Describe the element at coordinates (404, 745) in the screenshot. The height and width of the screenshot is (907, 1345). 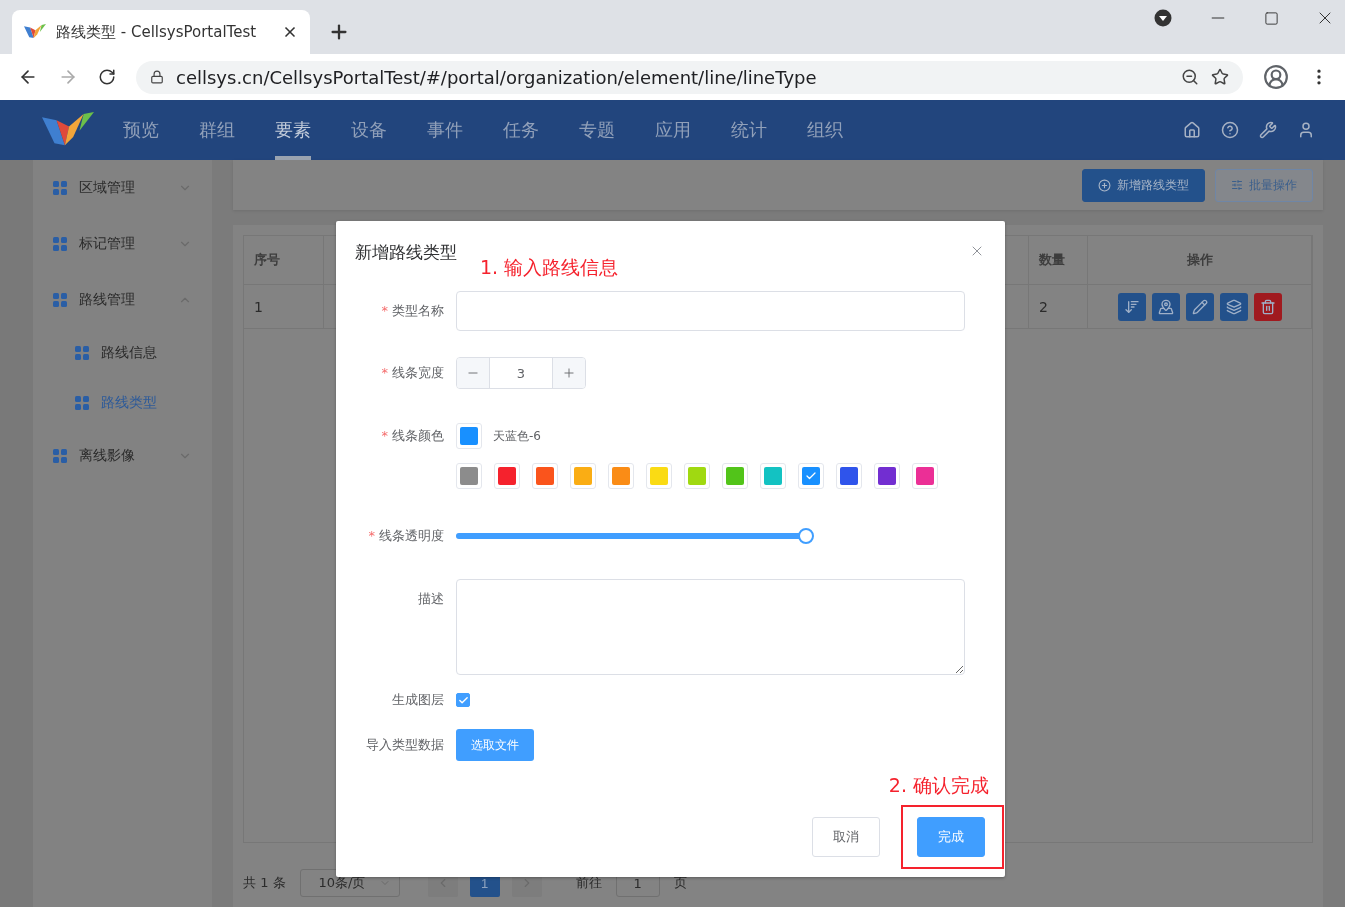
I see `field-label: 导入类型数据` at that location.